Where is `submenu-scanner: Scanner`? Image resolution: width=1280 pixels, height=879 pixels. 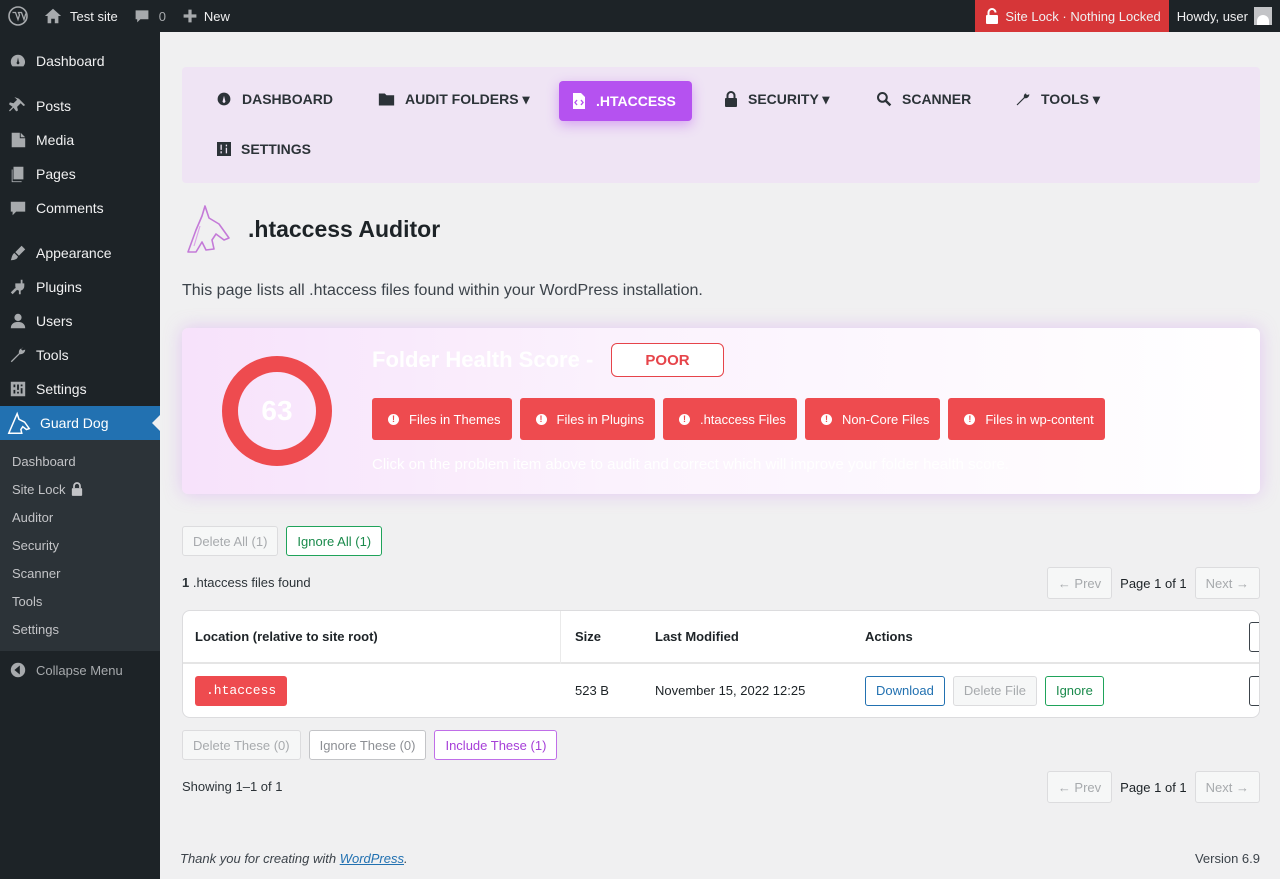
submenu-scanner: Scanner is located at coordinates (80, 573).